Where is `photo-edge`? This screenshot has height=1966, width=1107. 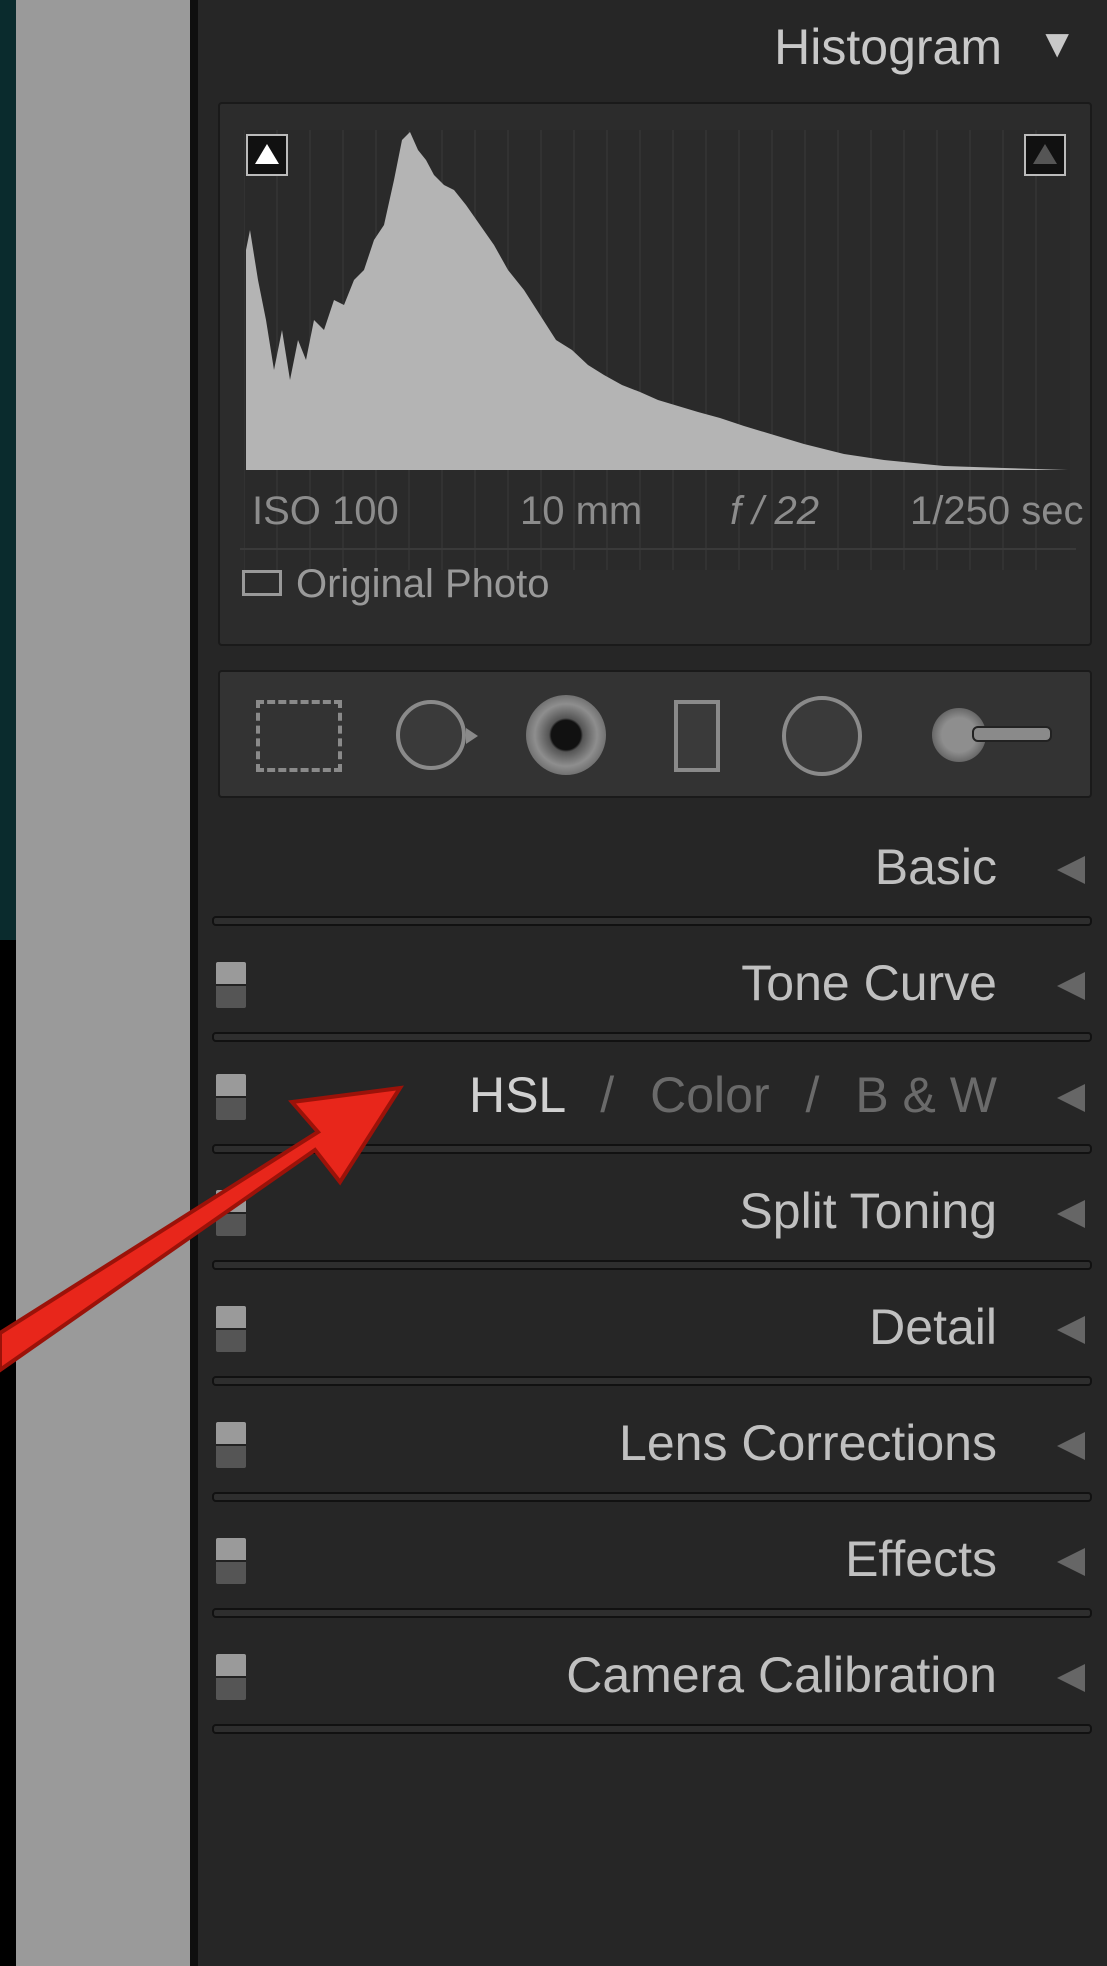
photo-edge is located at coordinates (8, 470).